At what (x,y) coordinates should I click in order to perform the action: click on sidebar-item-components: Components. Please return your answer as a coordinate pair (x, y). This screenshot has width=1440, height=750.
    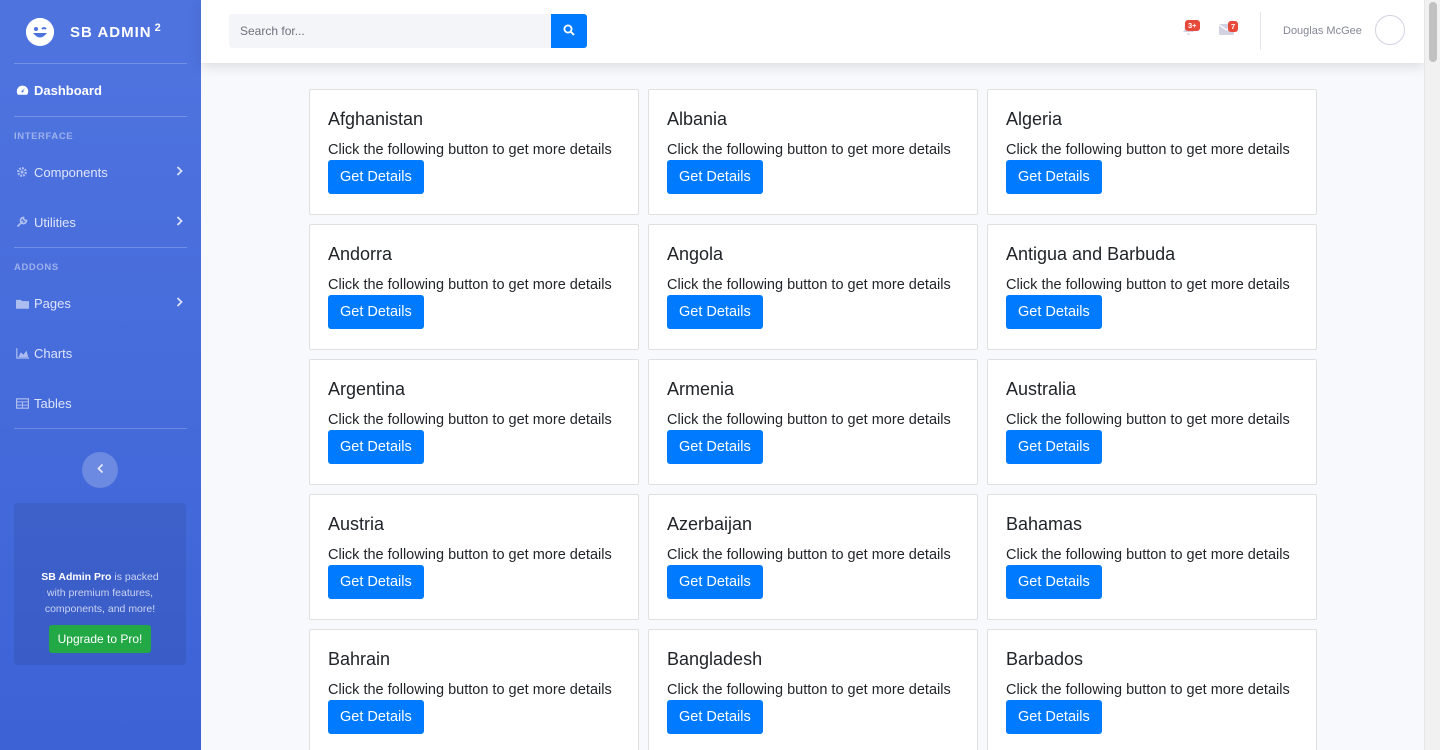
    Looking at the image, I should click on (100, 172).